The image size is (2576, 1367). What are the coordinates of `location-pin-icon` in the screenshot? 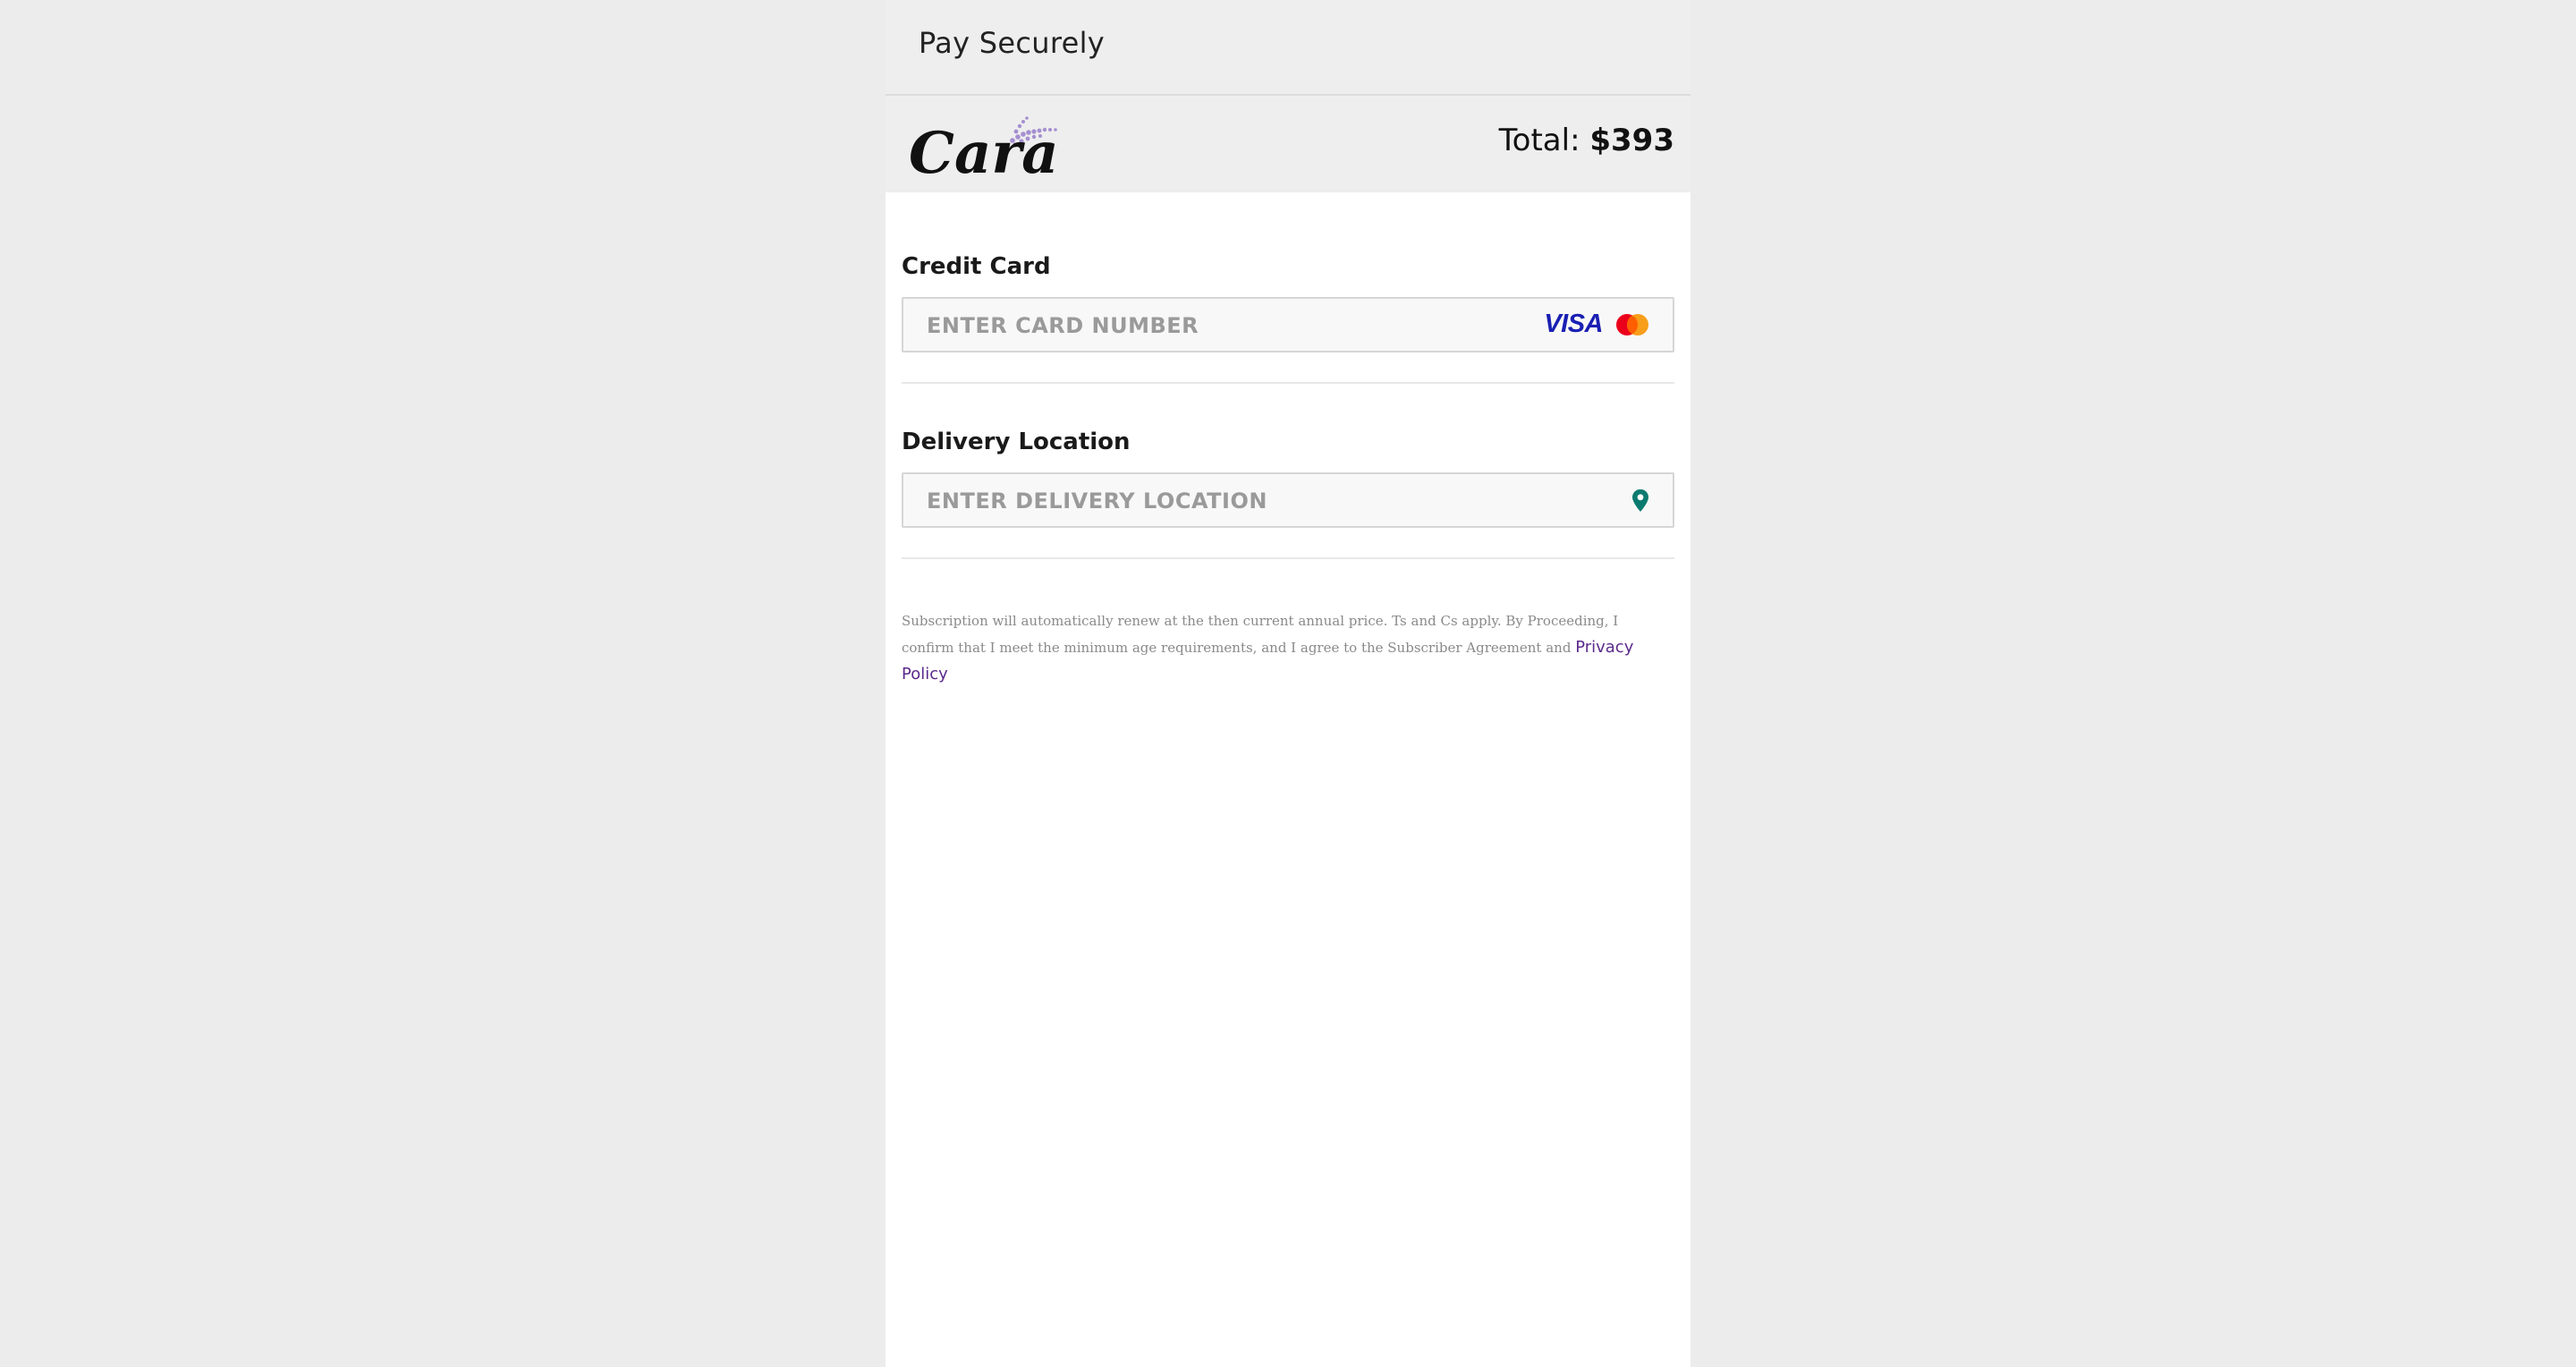 It's located at (1640, 501).